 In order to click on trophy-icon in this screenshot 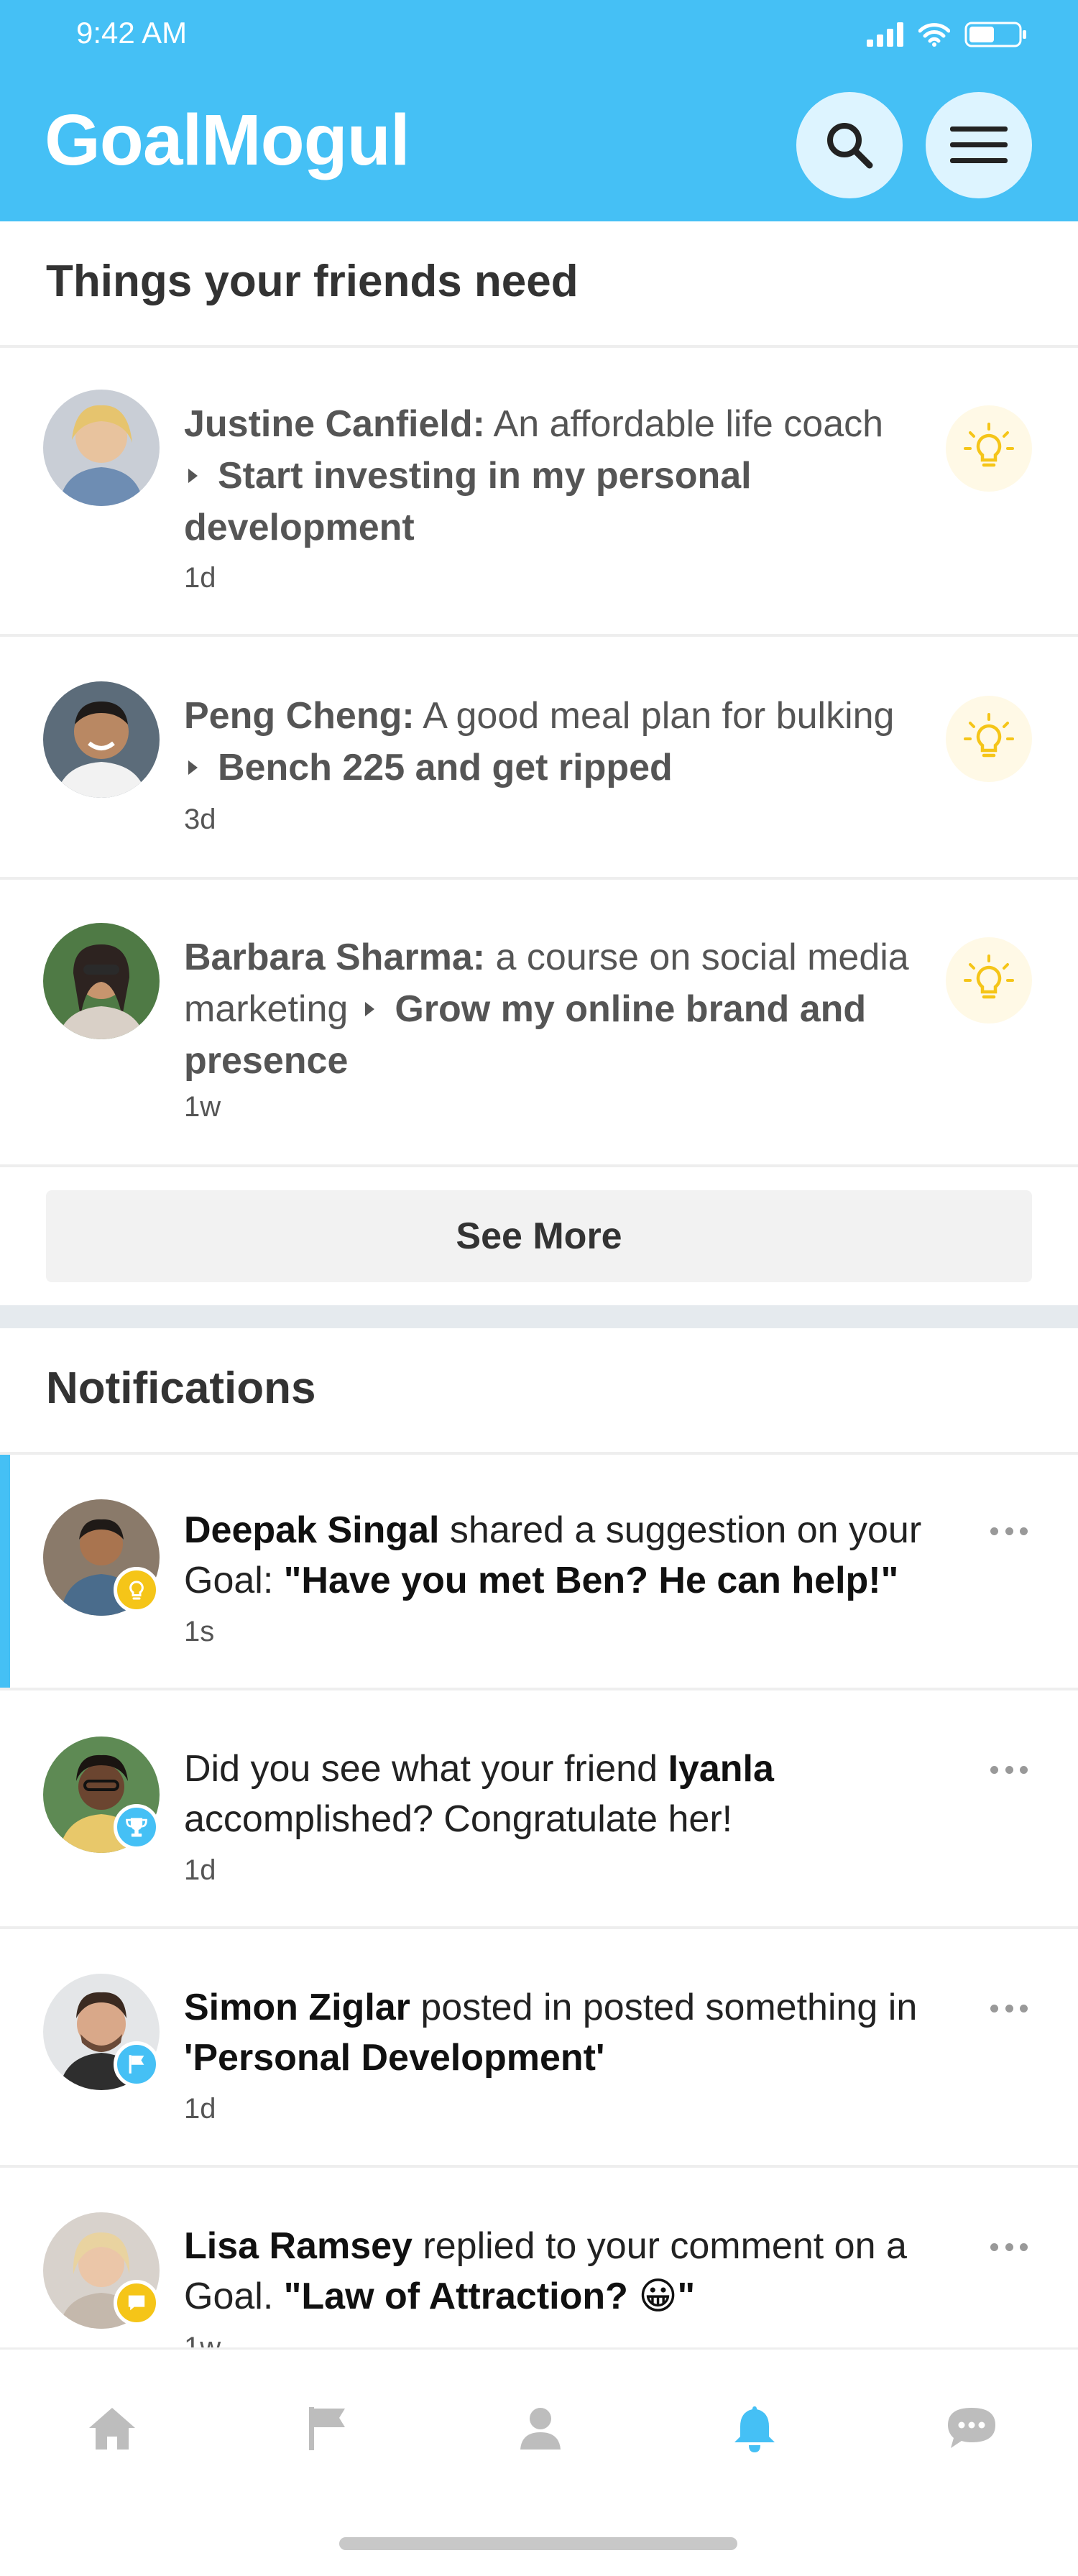, I will do `click(136, 1827)`.